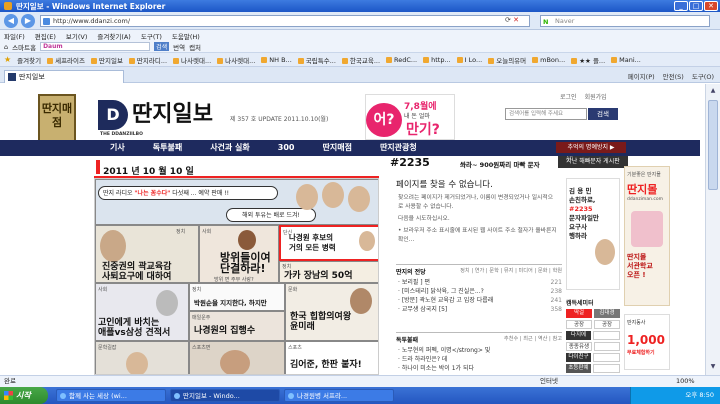 This screenshot has width=720, height=404. Describe the element at coordinates (479, 359) in the screenshot. I see `list-item: · 드라 하라인은? 데` at that location.